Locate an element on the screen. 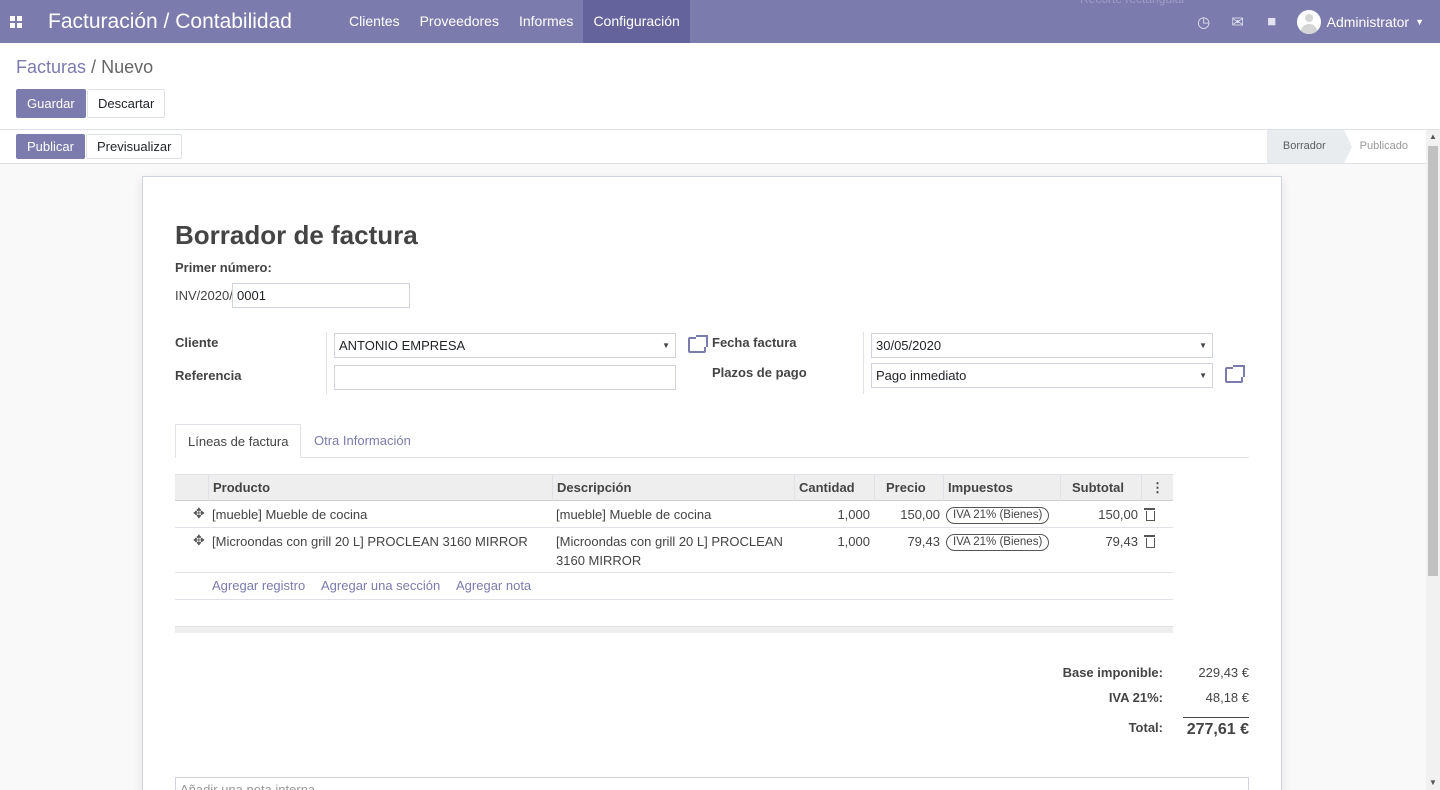 This screenshot has width=1440, height=790. form-tabs: Líneas de factura Otra Información is located at coordinates (712, 441).